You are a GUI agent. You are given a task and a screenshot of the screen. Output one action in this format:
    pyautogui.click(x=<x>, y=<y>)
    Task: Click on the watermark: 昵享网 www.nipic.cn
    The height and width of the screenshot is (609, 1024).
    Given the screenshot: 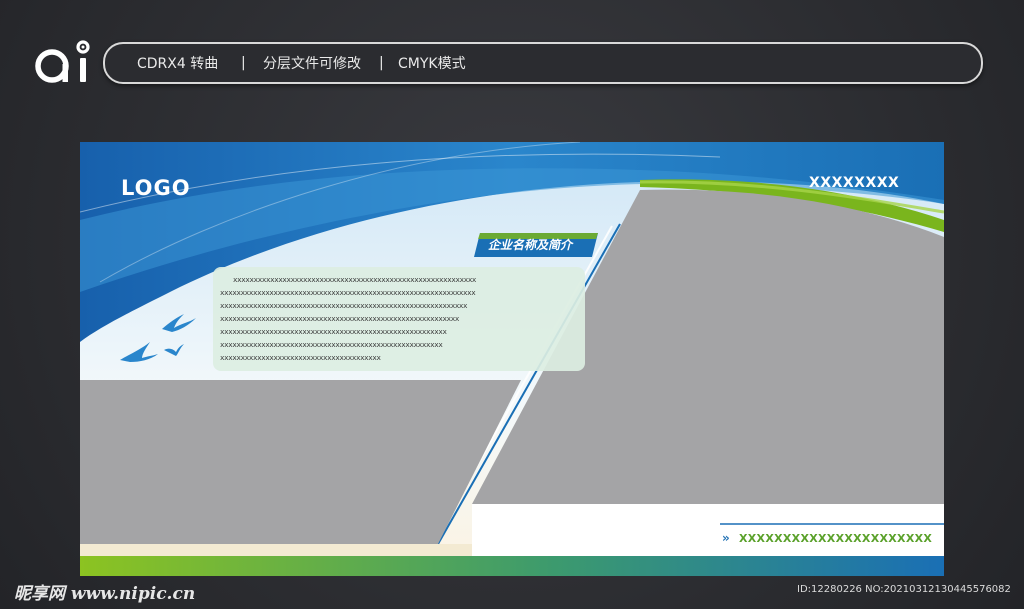 What is the action you would take?
    pyautogui.click(x=105, y=594)
    